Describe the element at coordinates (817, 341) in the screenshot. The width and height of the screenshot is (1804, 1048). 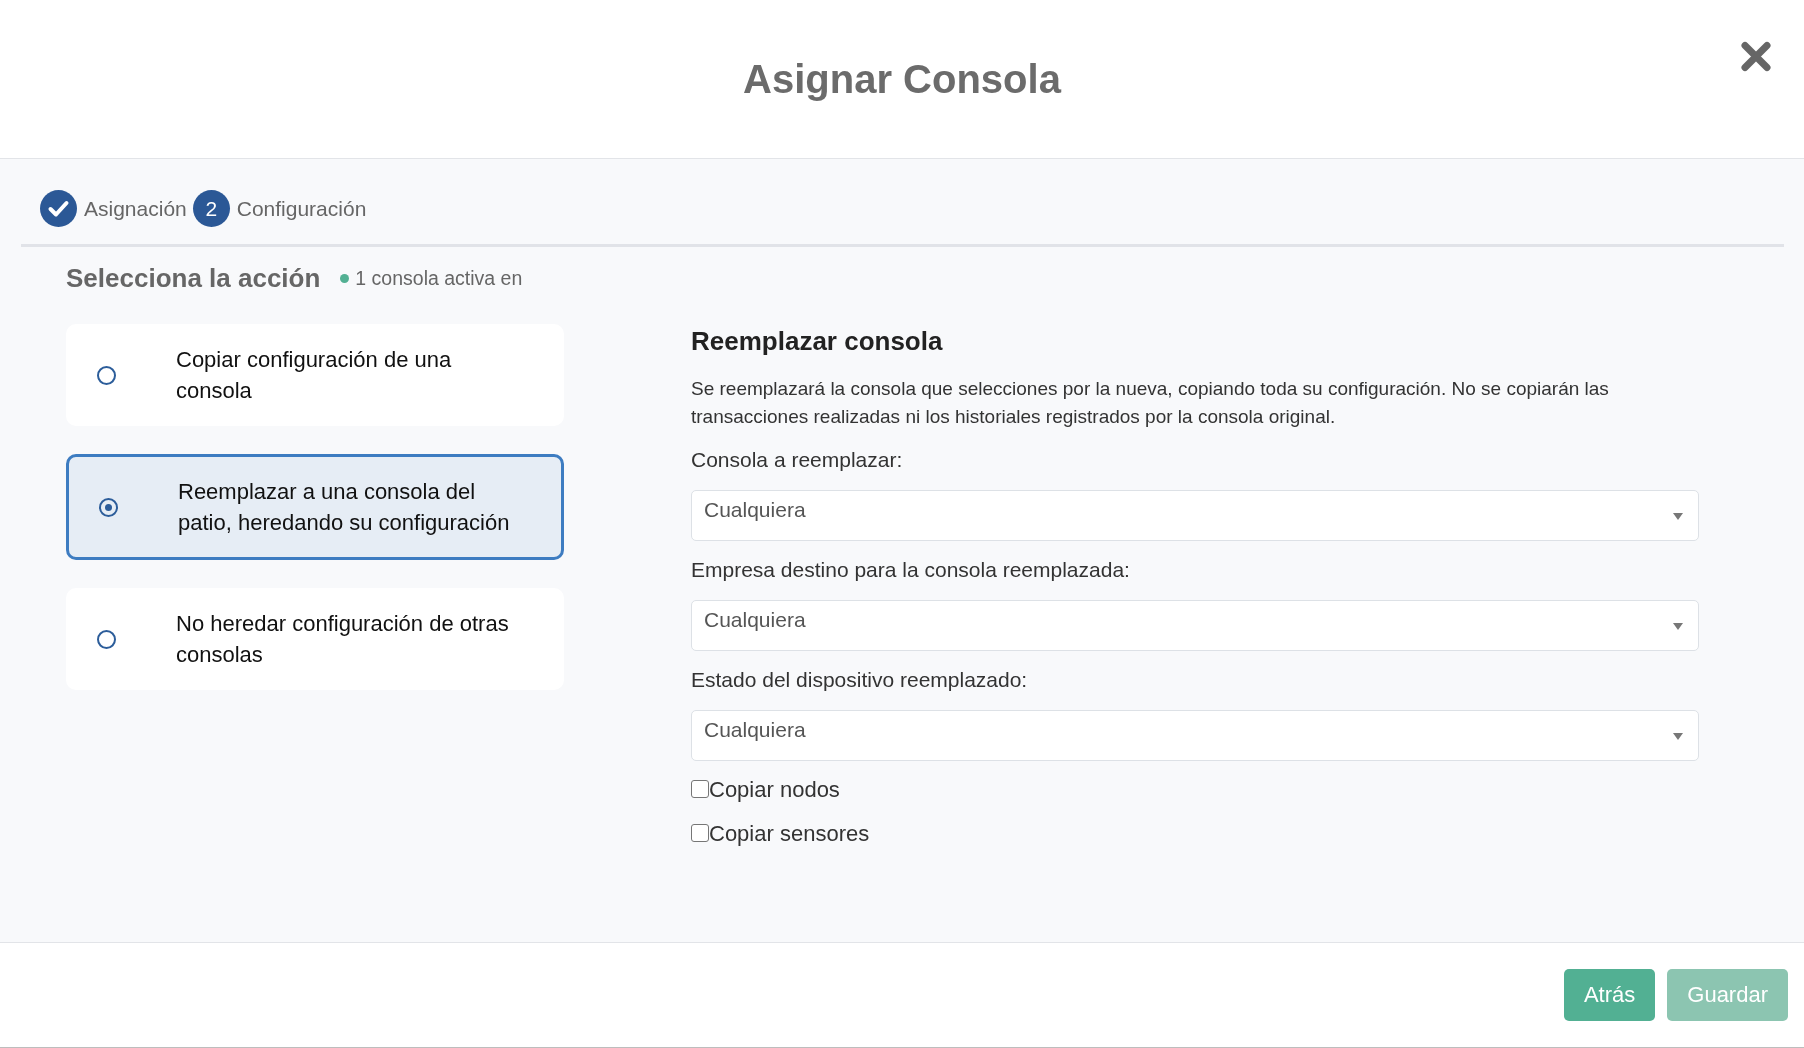
I see `panel-heading: Reemplazar consola` at that location.